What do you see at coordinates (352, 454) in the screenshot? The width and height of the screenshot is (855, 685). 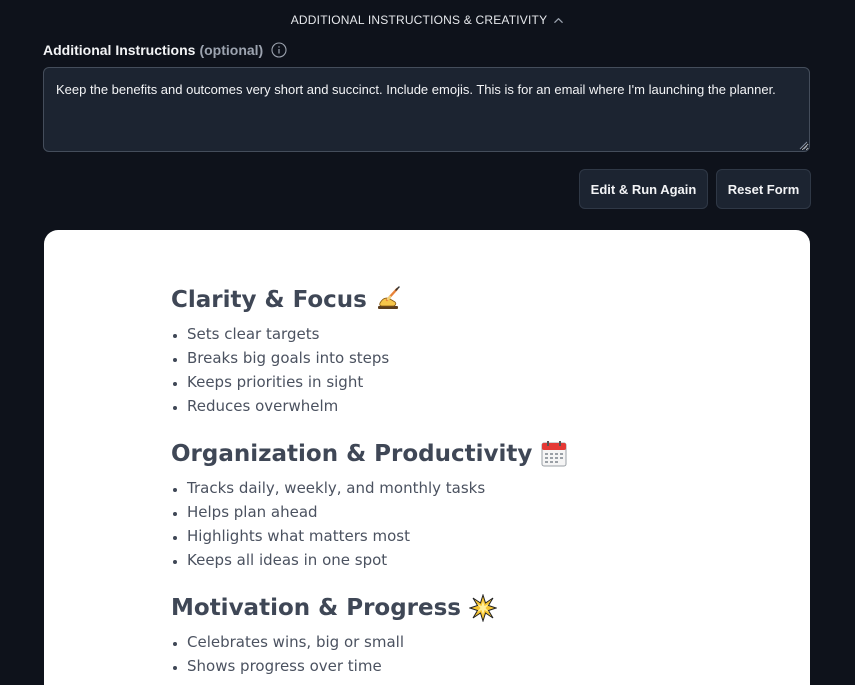 I see `section-title-text: Organization & Productivity` at bounding box center [352, 454].